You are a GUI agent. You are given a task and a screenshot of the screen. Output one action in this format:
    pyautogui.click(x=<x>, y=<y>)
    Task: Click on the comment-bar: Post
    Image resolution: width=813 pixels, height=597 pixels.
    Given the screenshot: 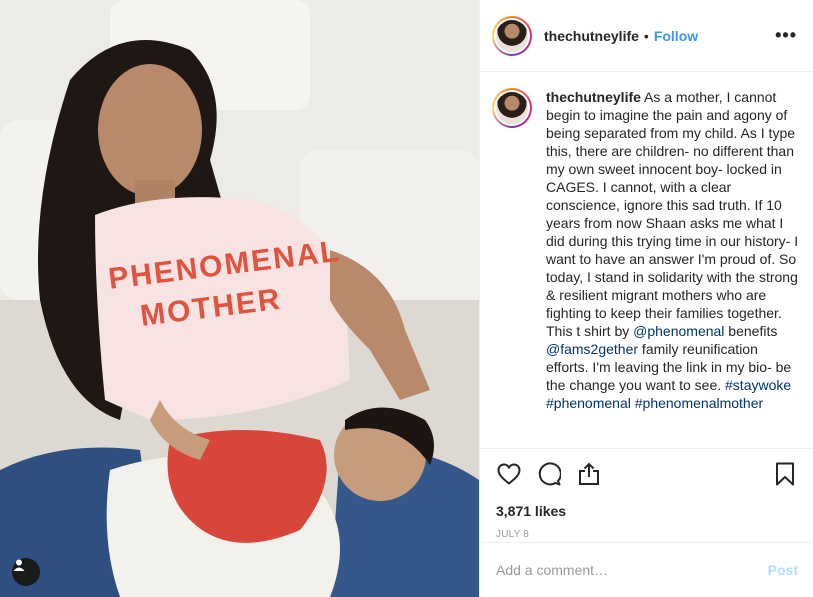 What is the action you would take?
    pyautogui.click(x=646, y=569)
    